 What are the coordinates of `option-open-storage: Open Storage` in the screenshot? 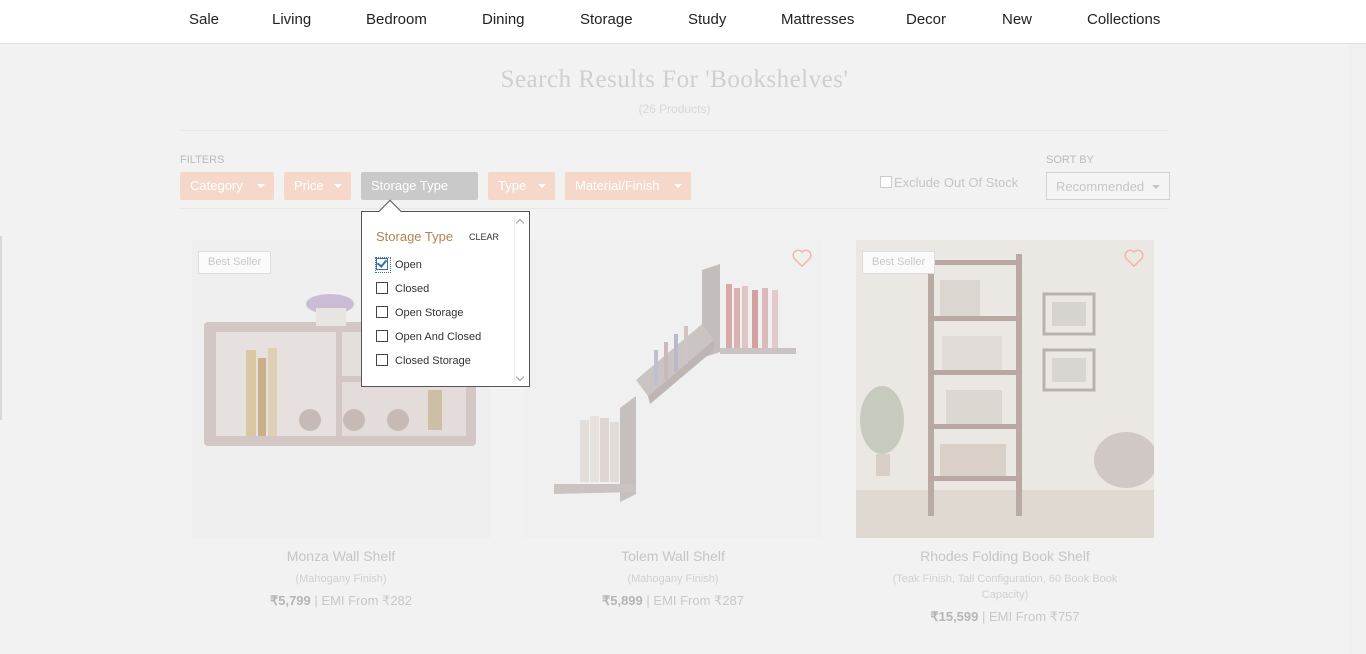 It's located at (420, 315).